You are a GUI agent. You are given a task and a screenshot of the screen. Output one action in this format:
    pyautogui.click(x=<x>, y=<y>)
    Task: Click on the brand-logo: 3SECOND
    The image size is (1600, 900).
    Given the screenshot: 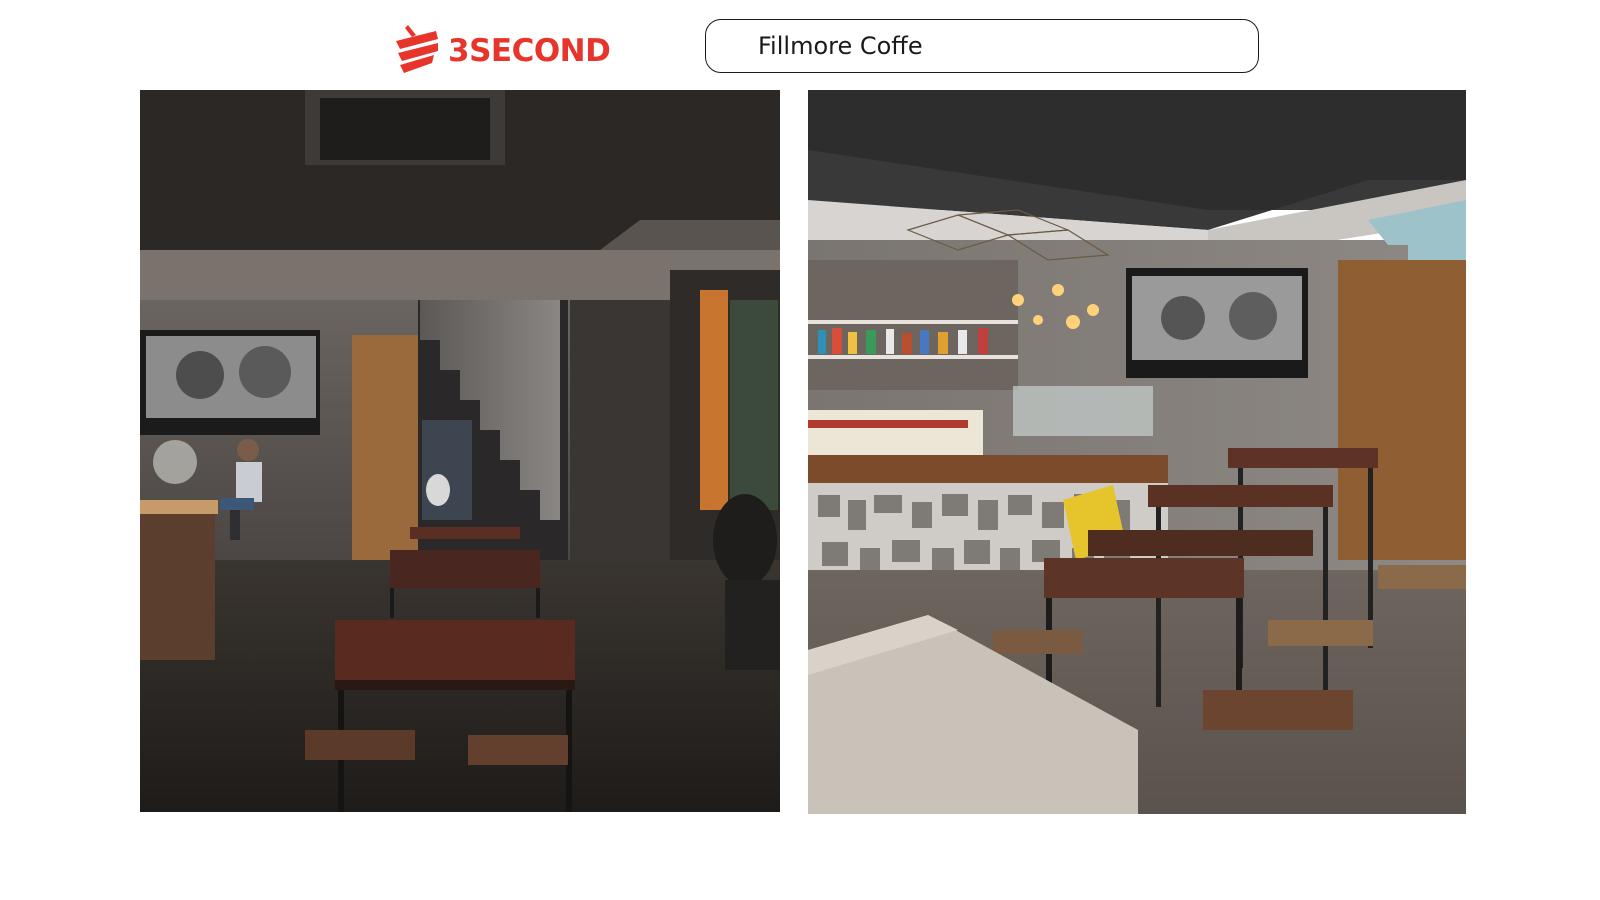 What is the action you would take?
    pyautogui.click(x=502, y=49)
    